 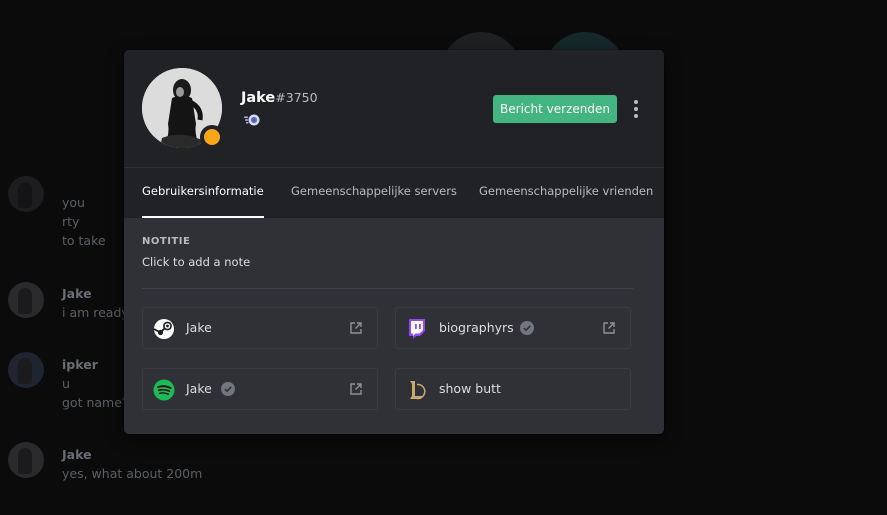 I want to click on connection-name: biographyrs, so click(x=476, y=327).